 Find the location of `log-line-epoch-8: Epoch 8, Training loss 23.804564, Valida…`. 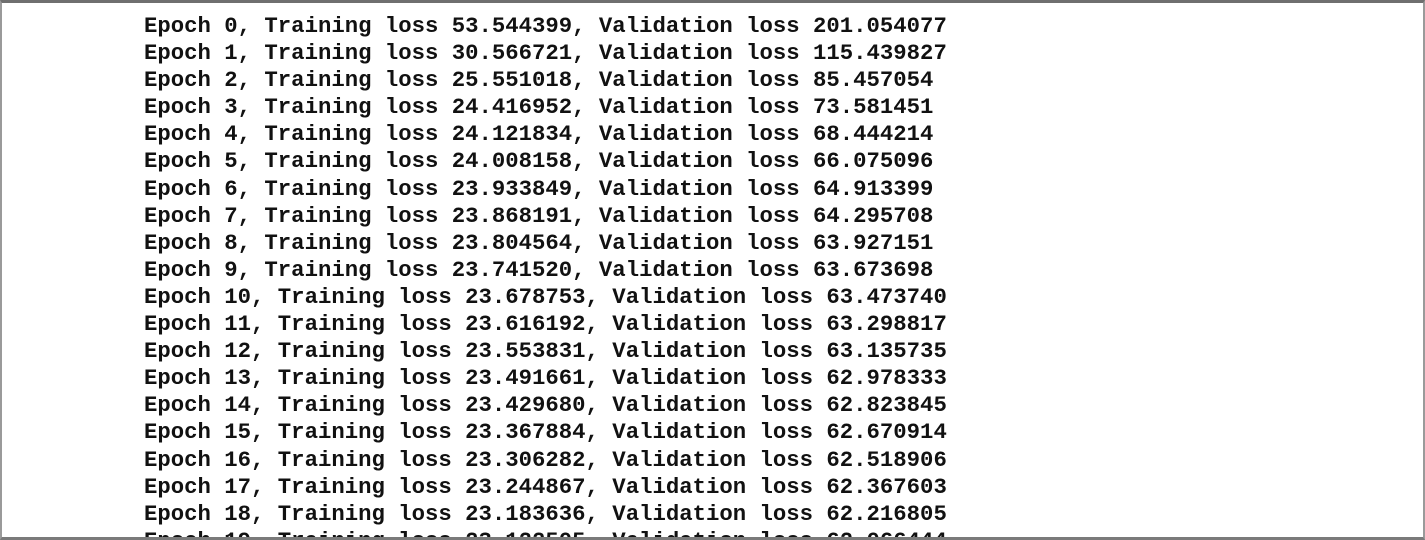

log-line-epoch-8: Epoch 8, Training loss 23.804564, Valida… is located at coordinates (539, 242).